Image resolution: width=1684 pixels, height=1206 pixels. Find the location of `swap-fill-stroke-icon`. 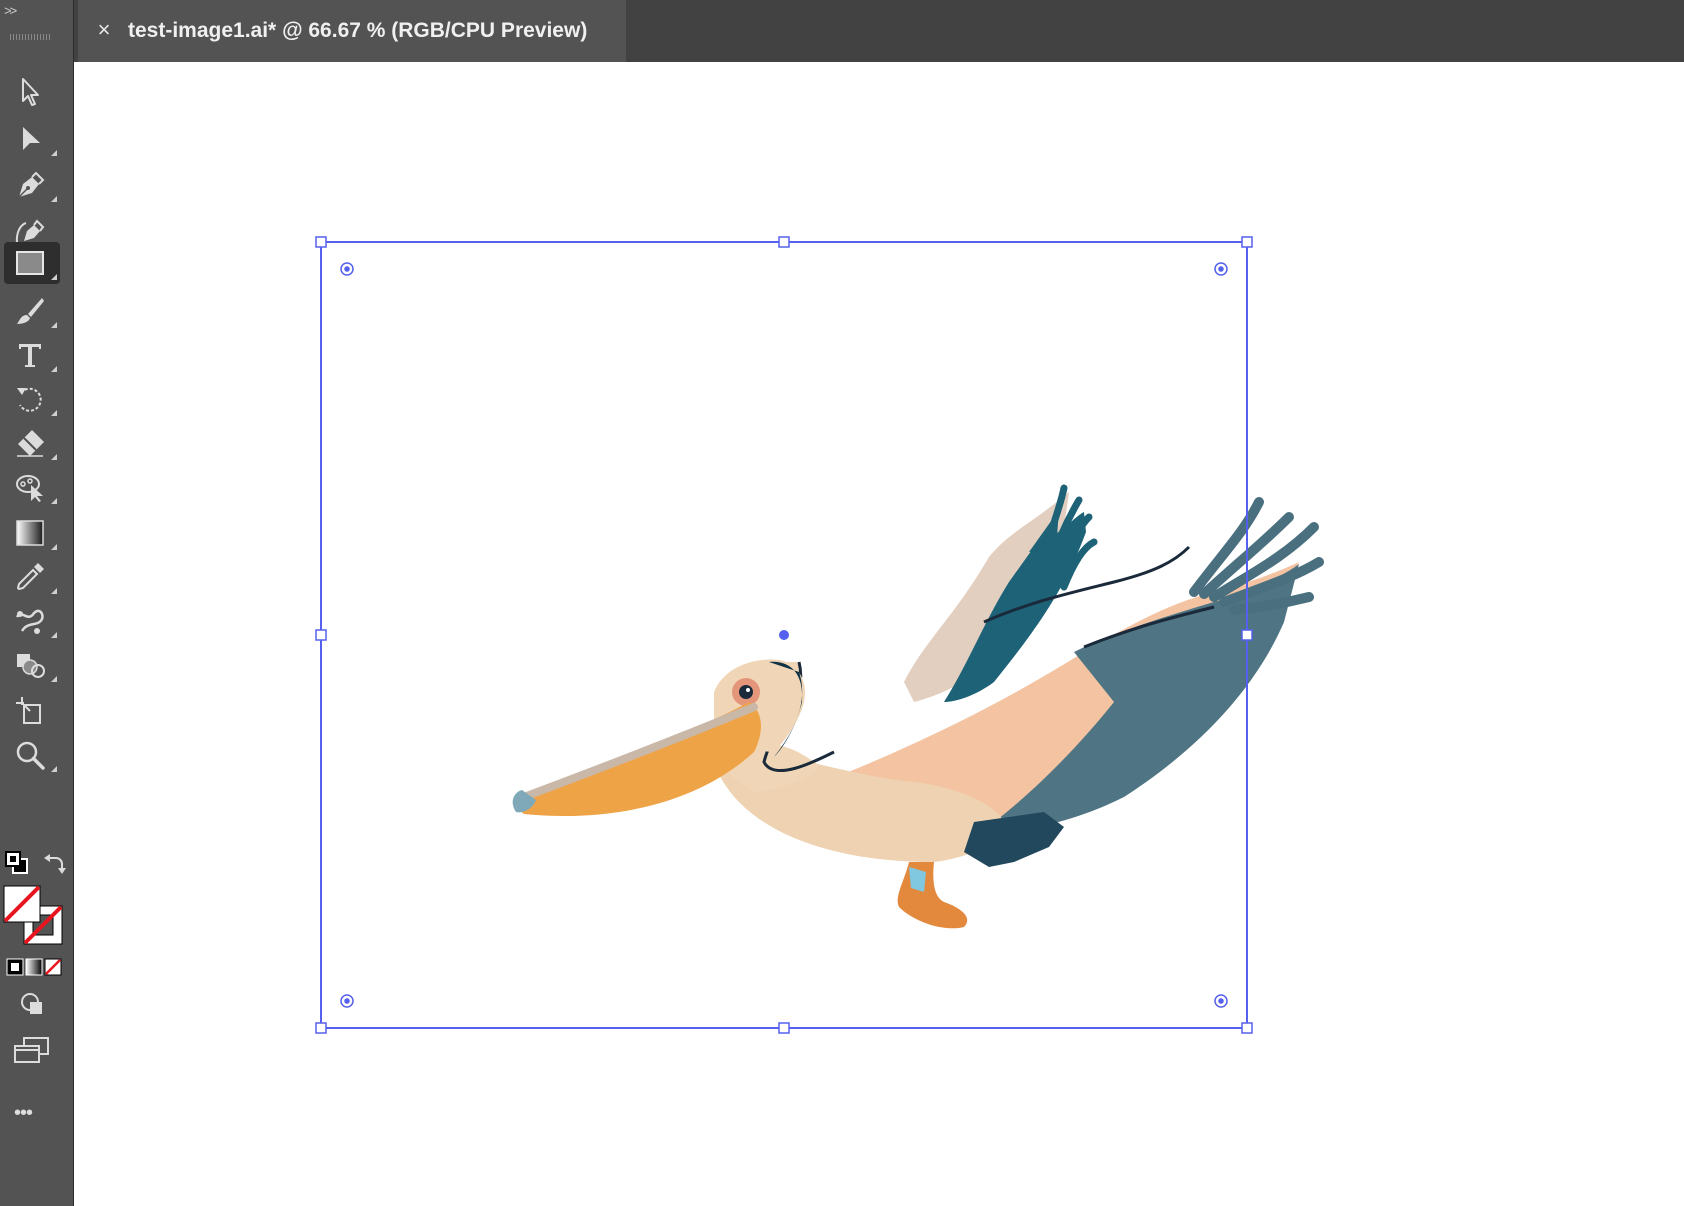

swap-fill-stroke-icon is located at coordinates (53, 863).